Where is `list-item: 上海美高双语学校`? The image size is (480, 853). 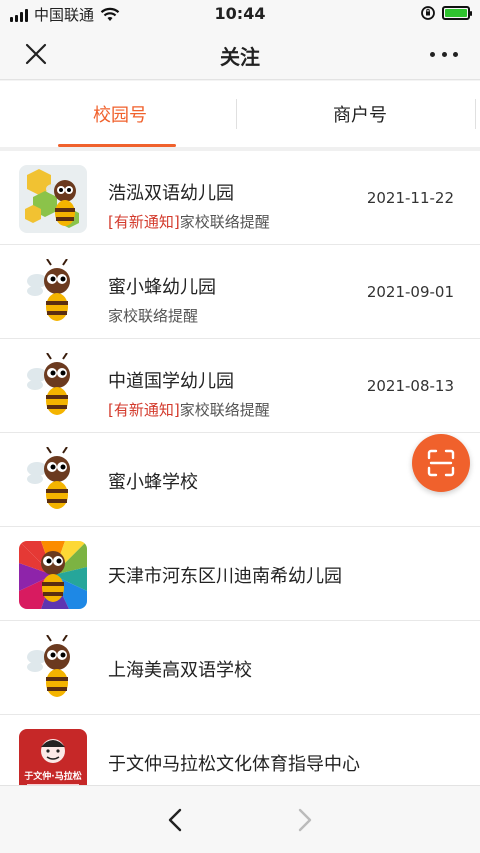
list-item: 上海美高双语学校 is located at coordinates (240, 668).